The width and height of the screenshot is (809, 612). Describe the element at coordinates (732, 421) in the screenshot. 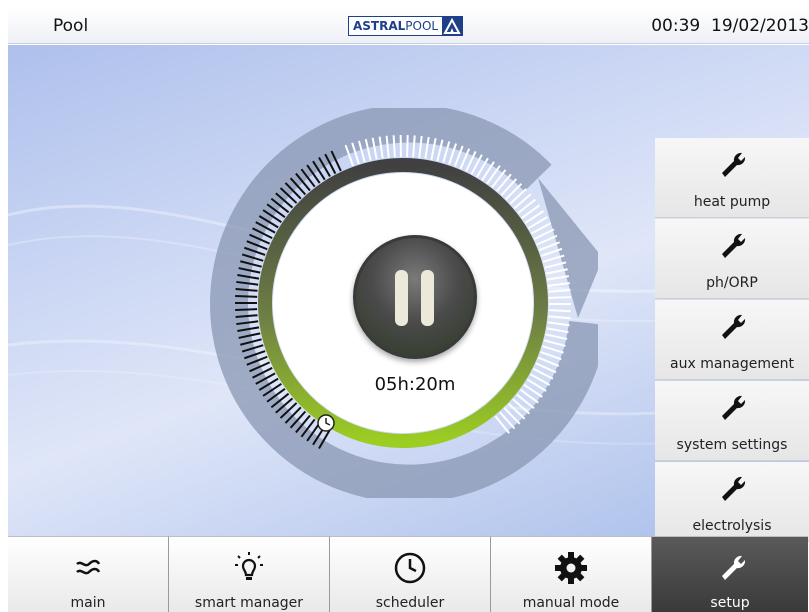

I see `side-item-system-settings: system settings` at that location.